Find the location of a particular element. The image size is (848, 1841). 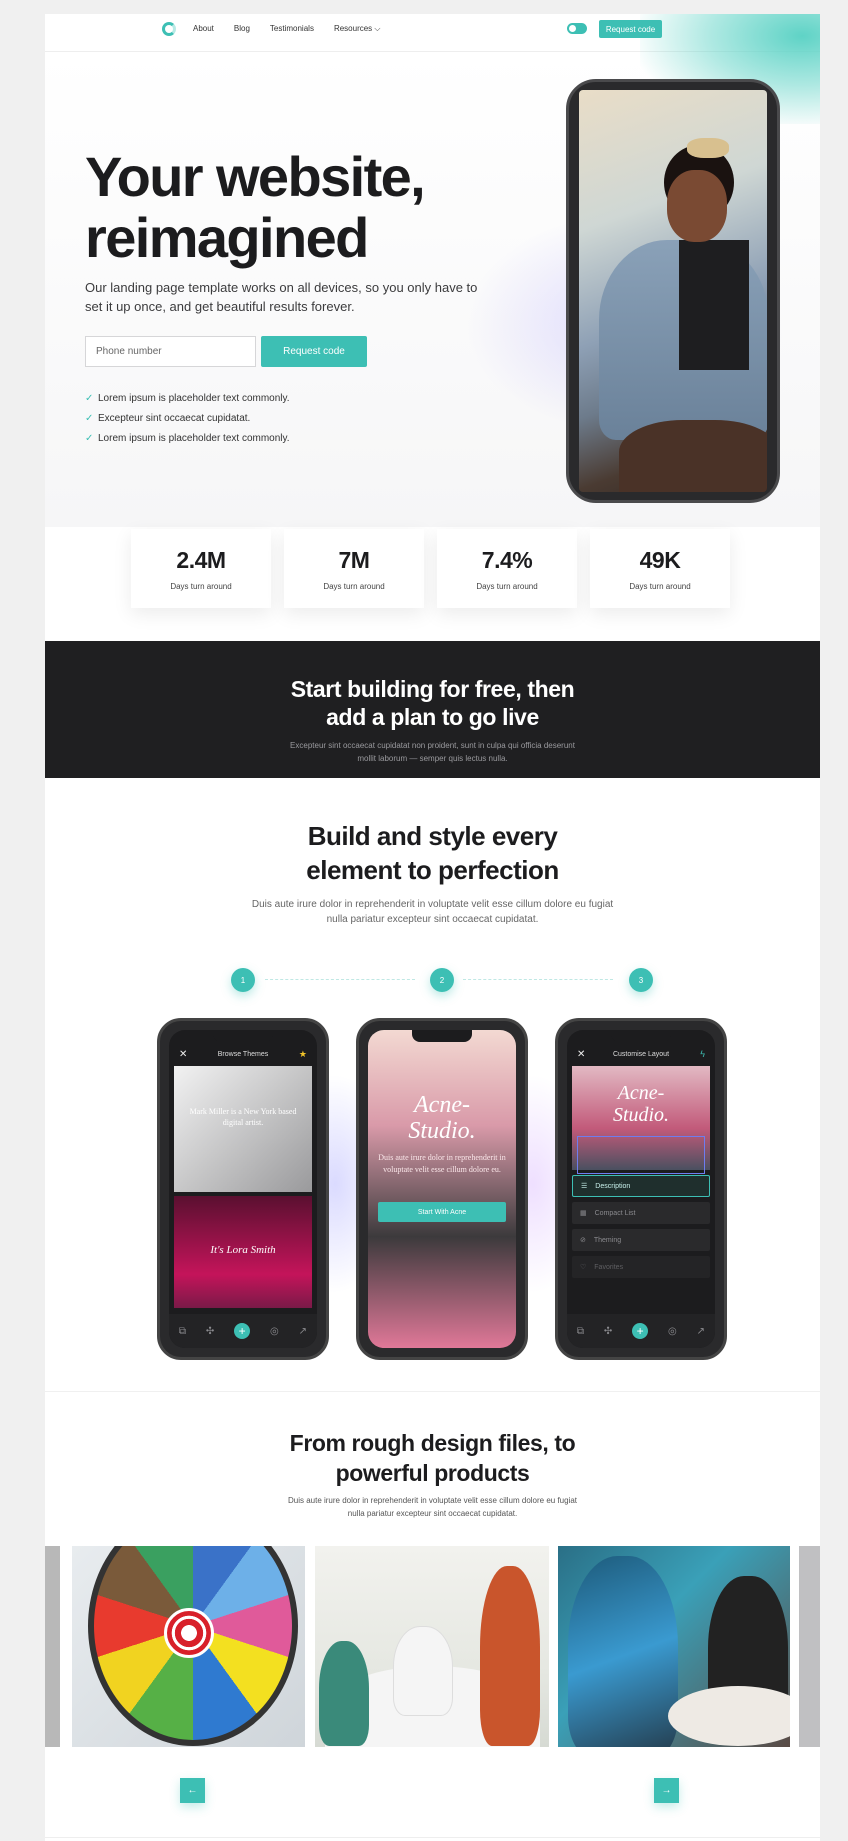

eye-off-icon: ⊘ is located at coordinates (583, 1240).